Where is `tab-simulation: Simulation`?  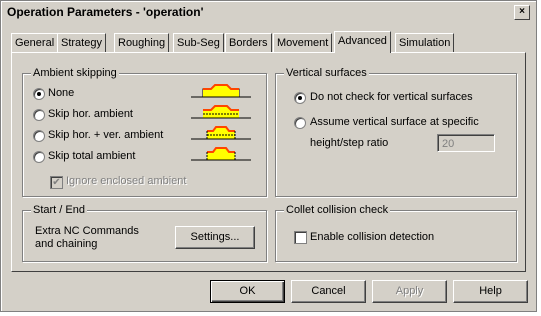
tab-simulation: Simulation is located at coordinates (425, 42).